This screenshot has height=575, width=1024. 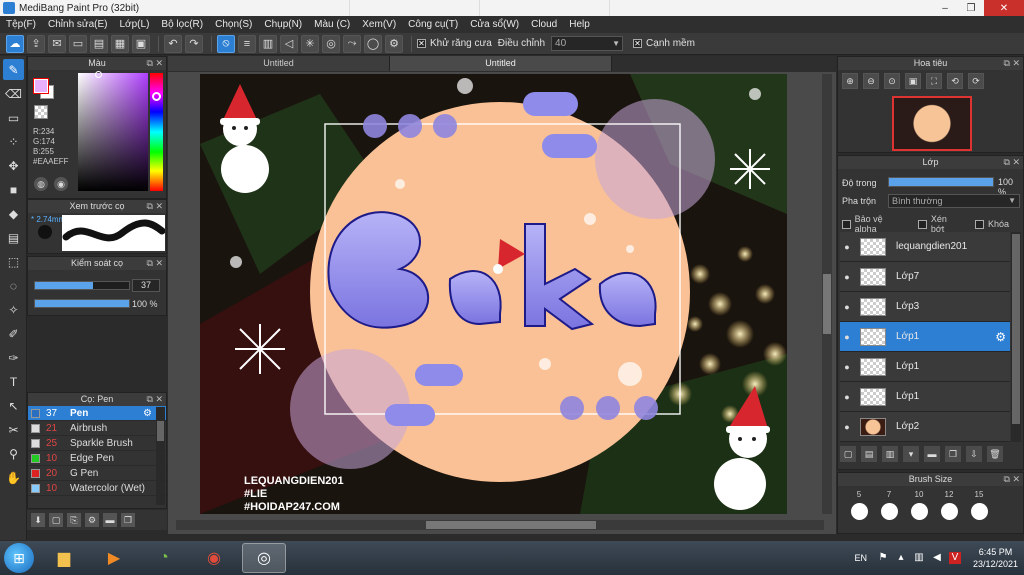 I want to click on layer-item: ● Lớp2, so click(x=925, y=427).